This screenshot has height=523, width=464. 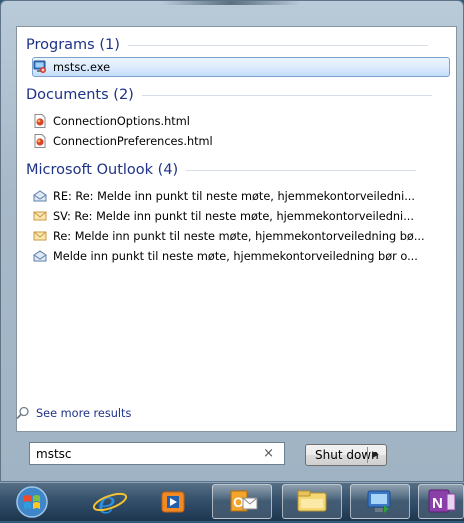 I want to click on shutdown-label: Shut down, so click(x=347, y=455).